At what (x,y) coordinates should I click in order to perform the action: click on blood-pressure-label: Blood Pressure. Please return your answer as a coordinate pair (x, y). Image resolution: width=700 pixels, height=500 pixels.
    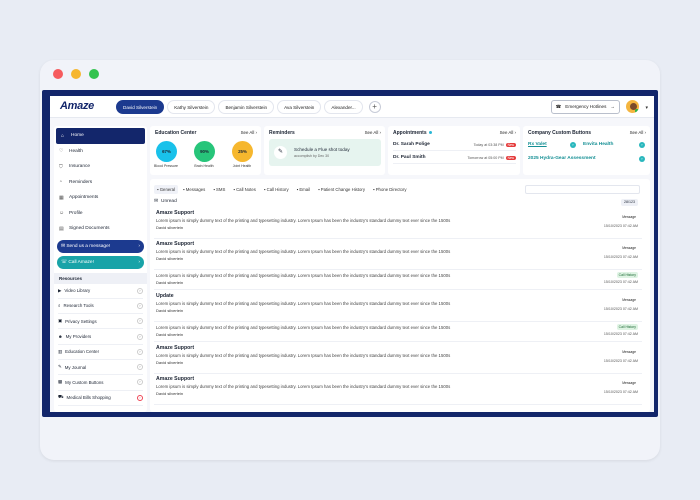
    Looking at the image, I should click on (166, 166).